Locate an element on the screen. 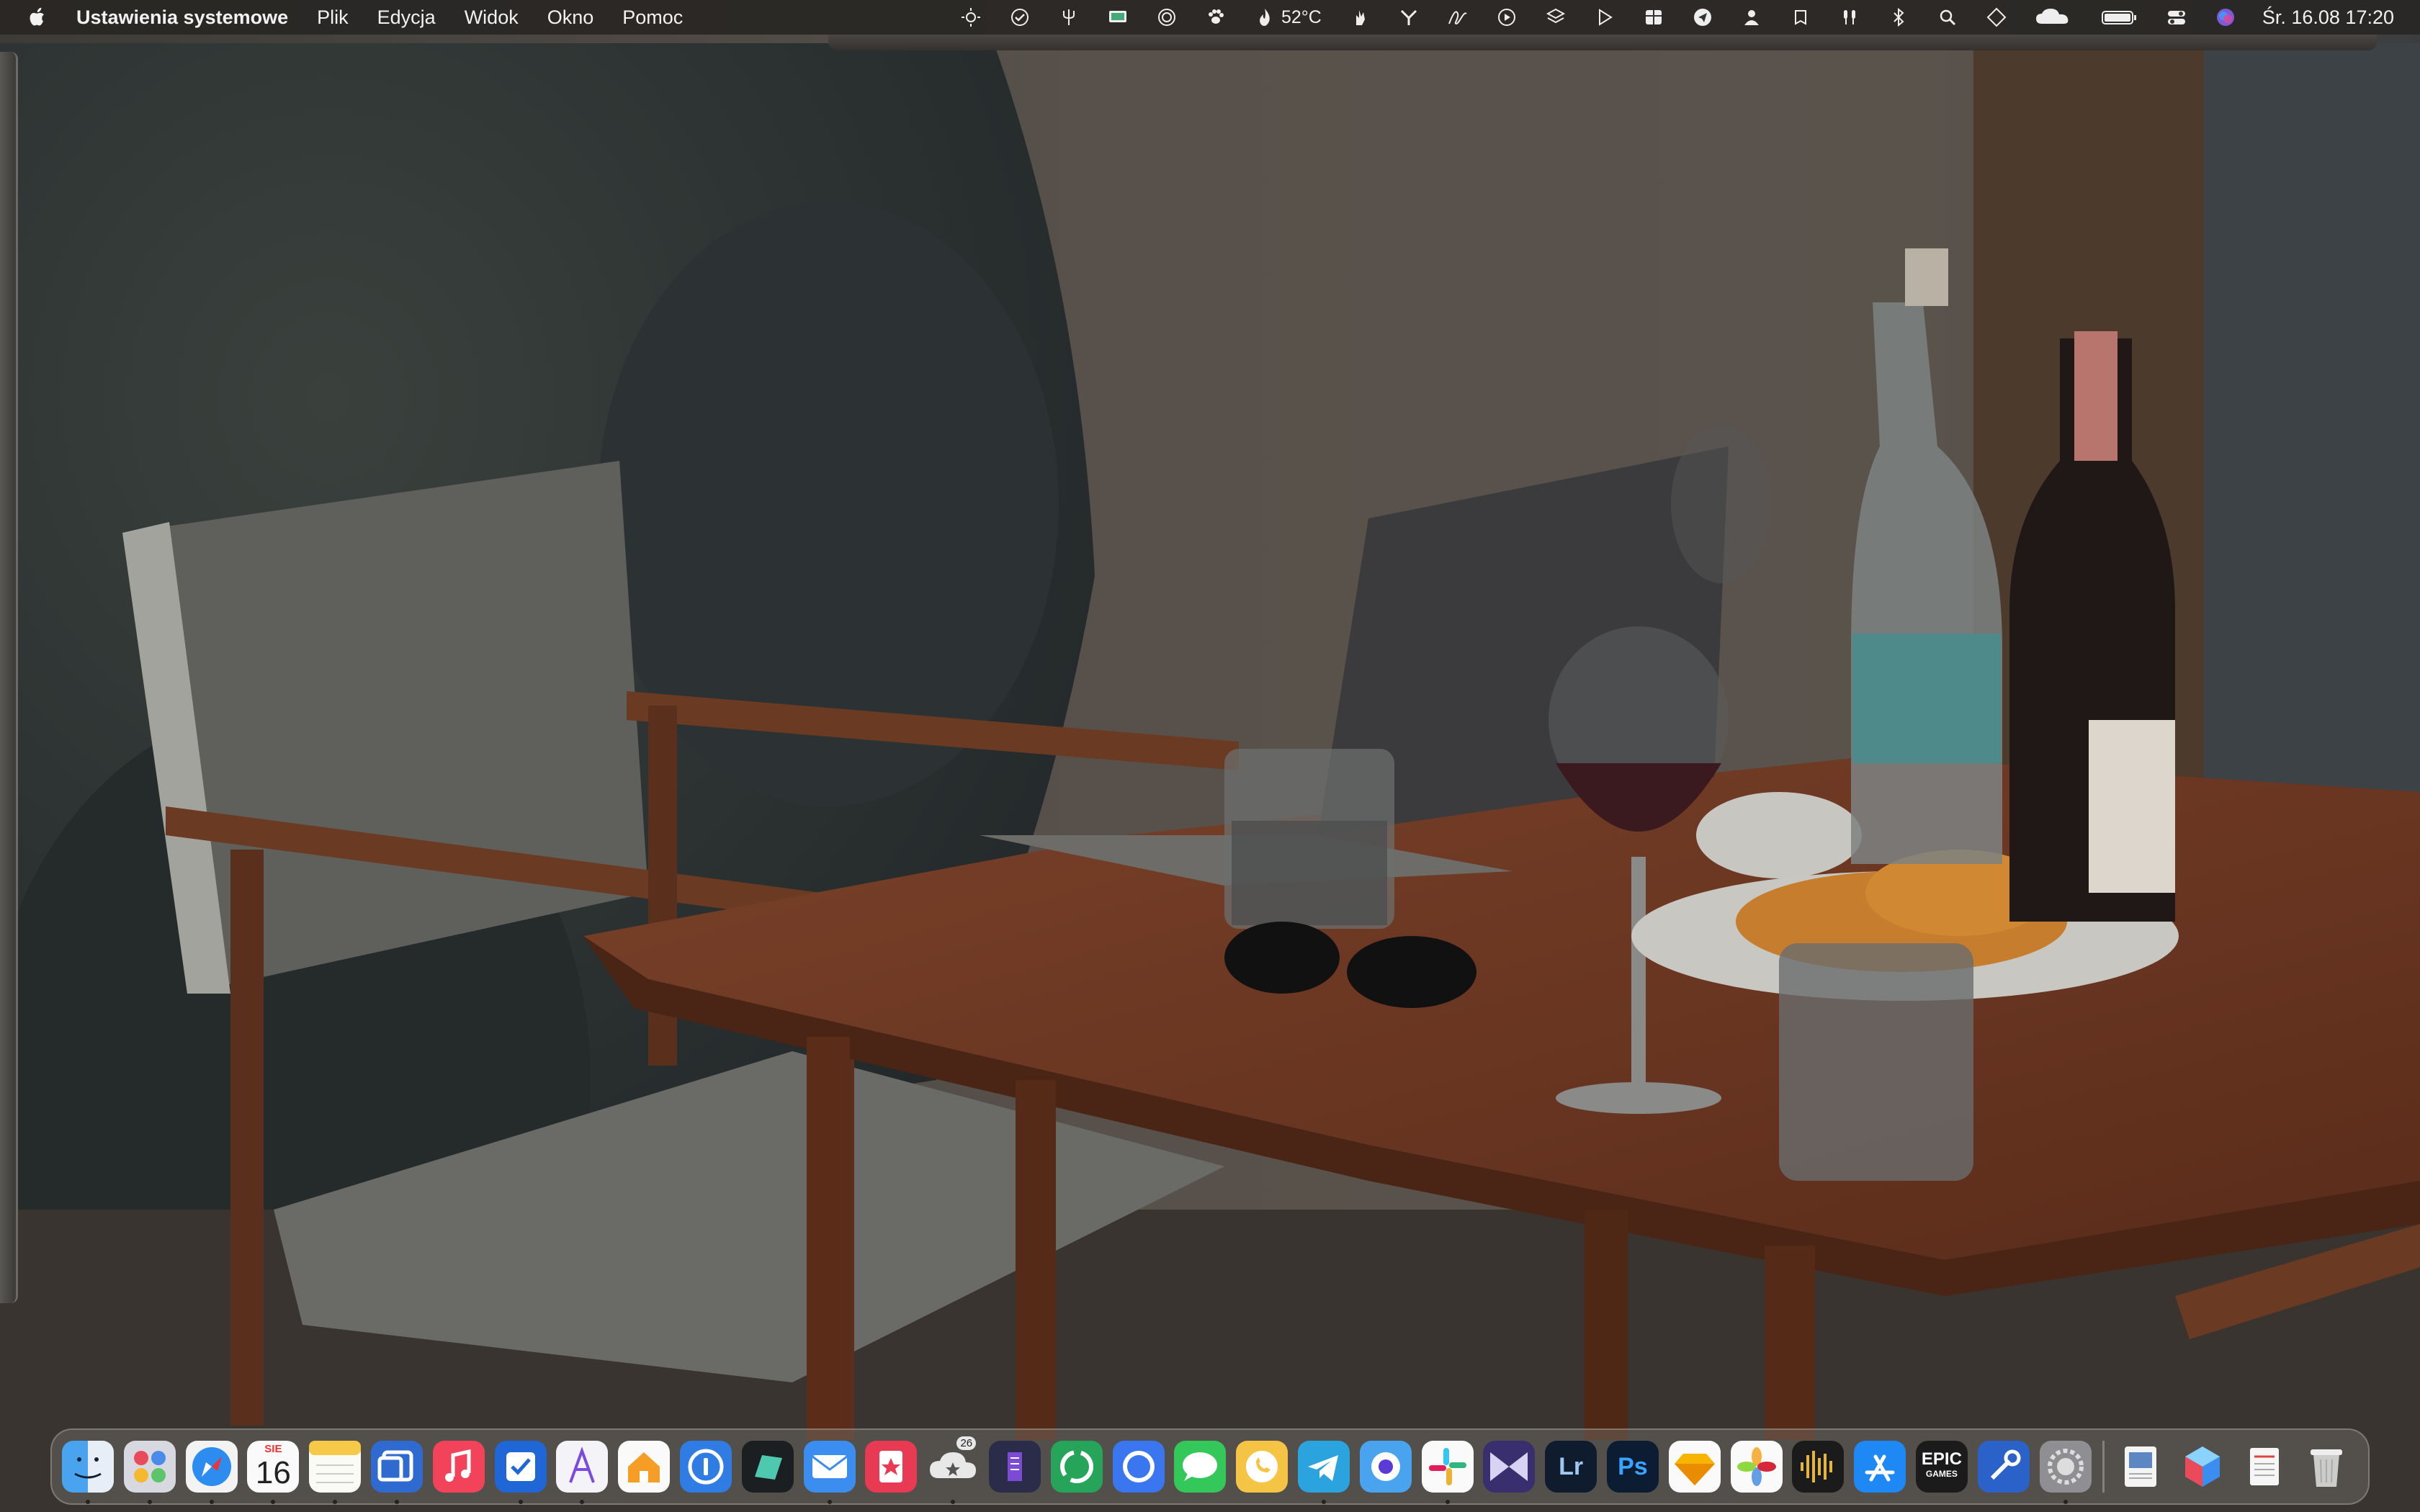 This screenshot has width=2420, height=1512. box-icon is located at coordinates (1653, 17).